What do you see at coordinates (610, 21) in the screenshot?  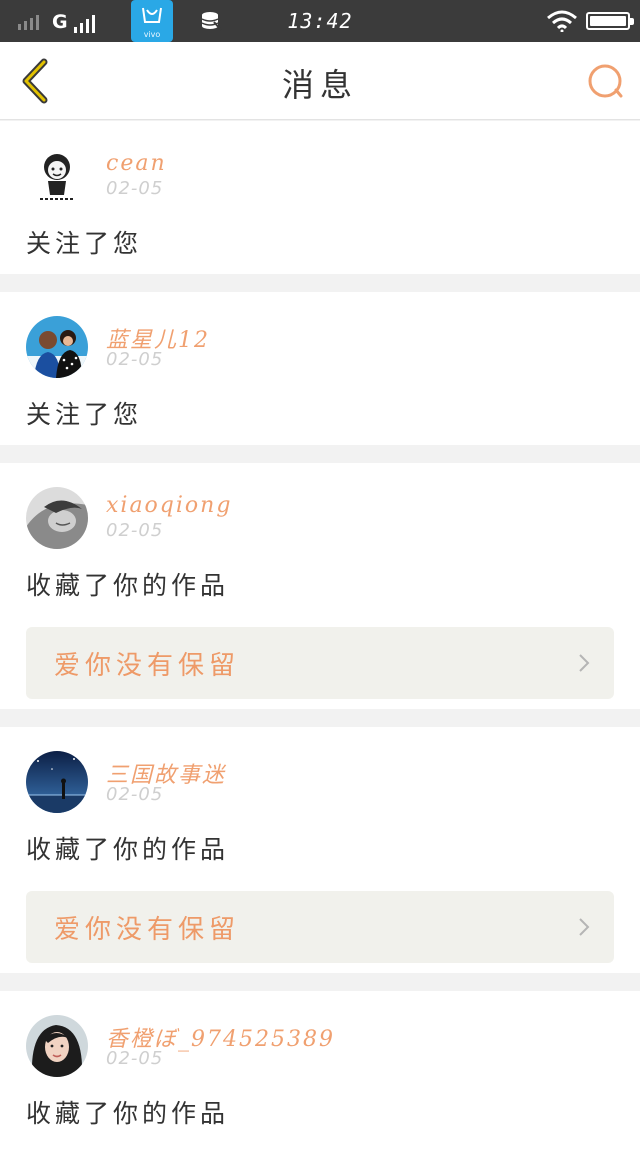 I see `battery-icon` at bounding box center [610, 21].